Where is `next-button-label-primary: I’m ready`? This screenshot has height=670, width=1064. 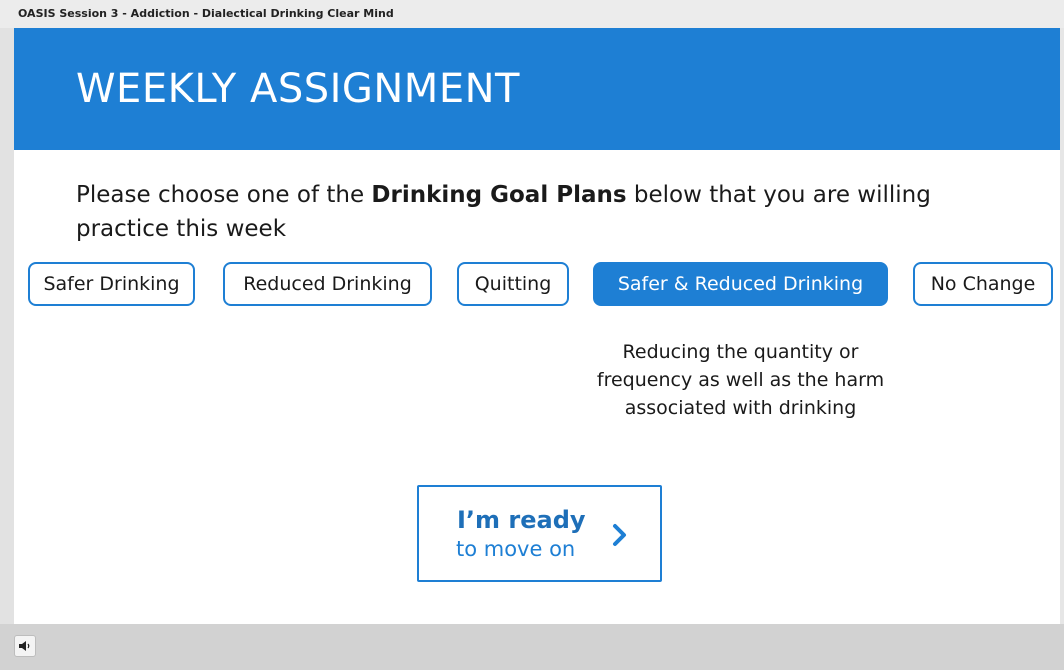 next-button-label-primary: I’m ready is located at coordinates (521, 520).